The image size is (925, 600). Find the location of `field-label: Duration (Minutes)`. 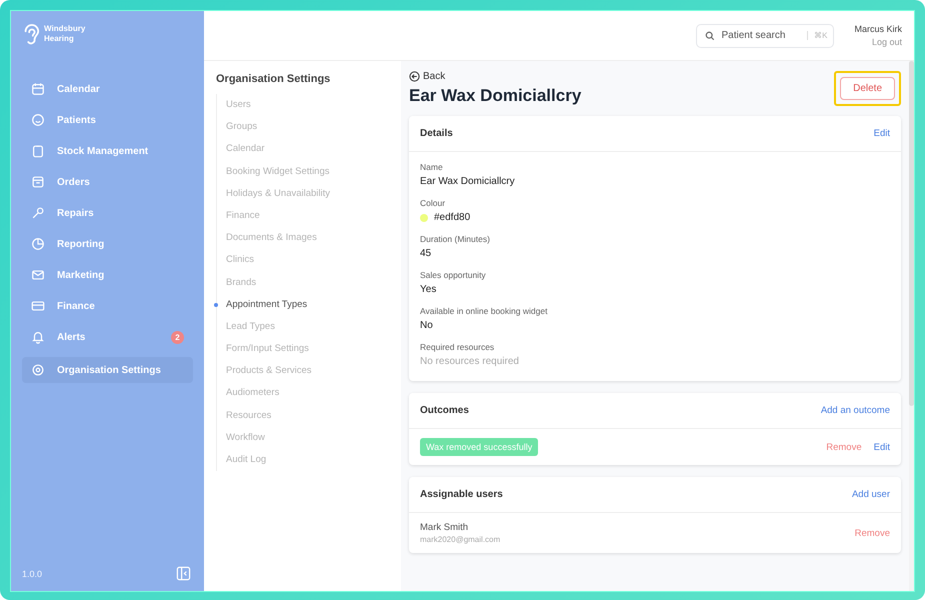

field-label: Duration (Minutes) is located at coordinates (455, 239).